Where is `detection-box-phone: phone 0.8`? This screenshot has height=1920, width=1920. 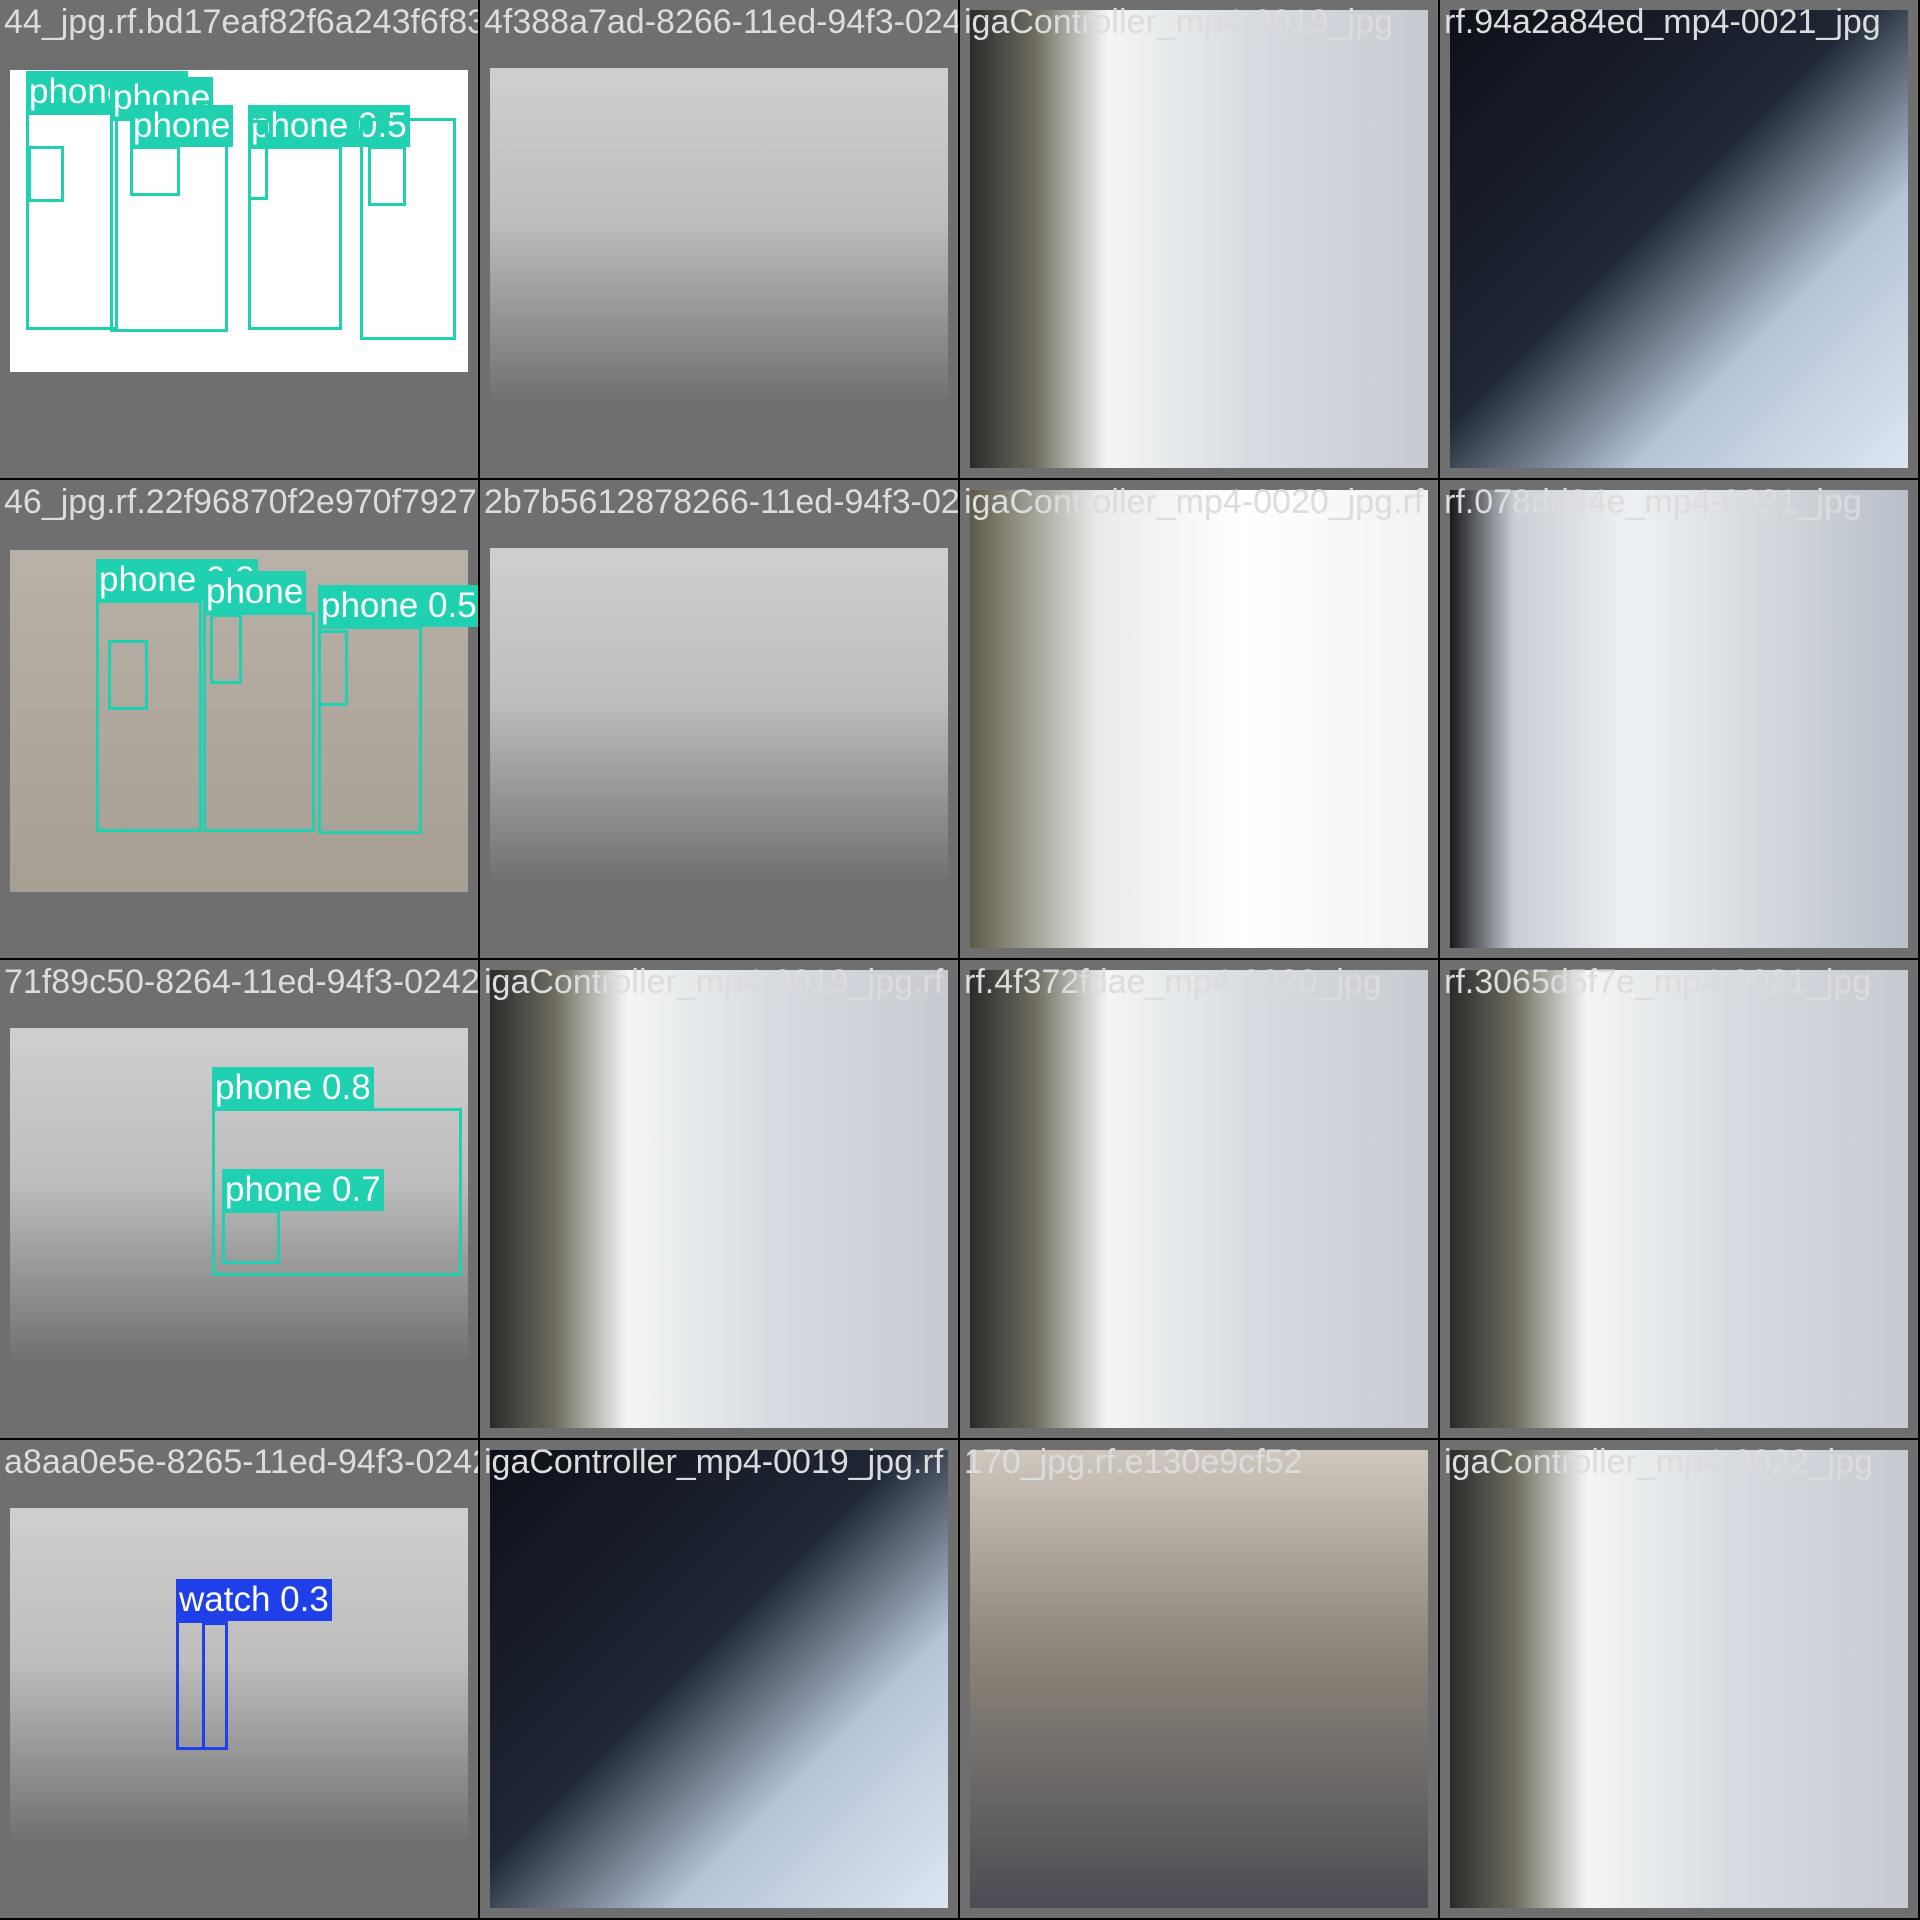 detection-box-phone: phone 0.8 is located at coordinates (177, 695).